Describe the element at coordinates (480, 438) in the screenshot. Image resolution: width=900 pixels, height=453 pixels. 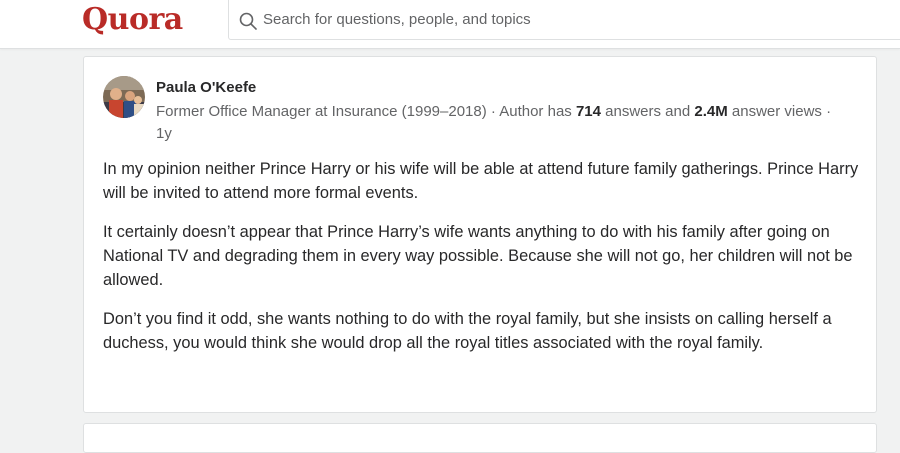
I see `next-answer-card` at that location.